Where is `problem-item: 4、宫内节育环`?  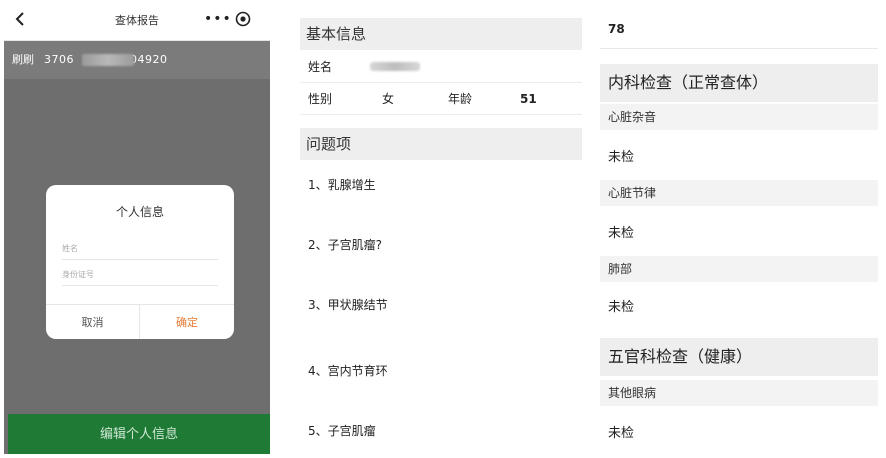 problem-item: 4、宫内节育环 is located at coordinates (348, 371).